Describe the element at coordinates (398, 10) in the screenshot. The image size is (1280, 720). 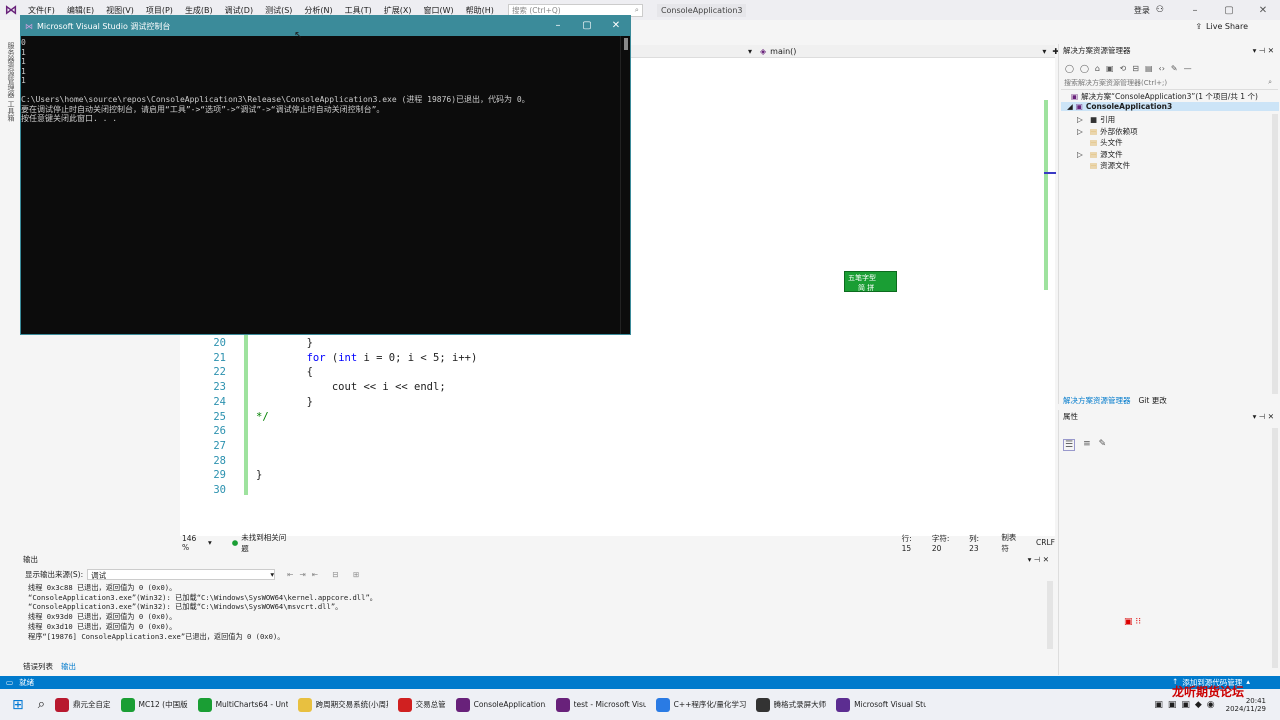
I see `menu-item: 扩展(X)` at that location.